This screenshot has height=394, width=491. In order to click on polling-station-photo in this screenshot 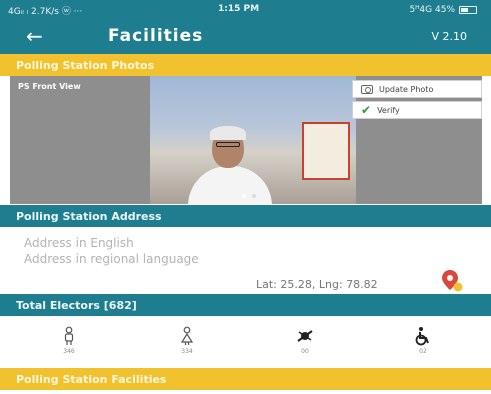, I will do `click(253, 140)`.